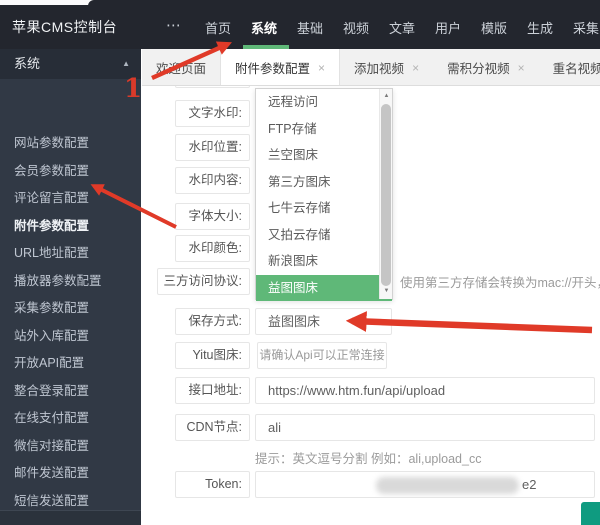 This screenshot has height=525, width=600. What do you see at coordinates (425, 427) in the screenshot?
I see `cdn-node-input: ali` at bounding box center [425, 427].